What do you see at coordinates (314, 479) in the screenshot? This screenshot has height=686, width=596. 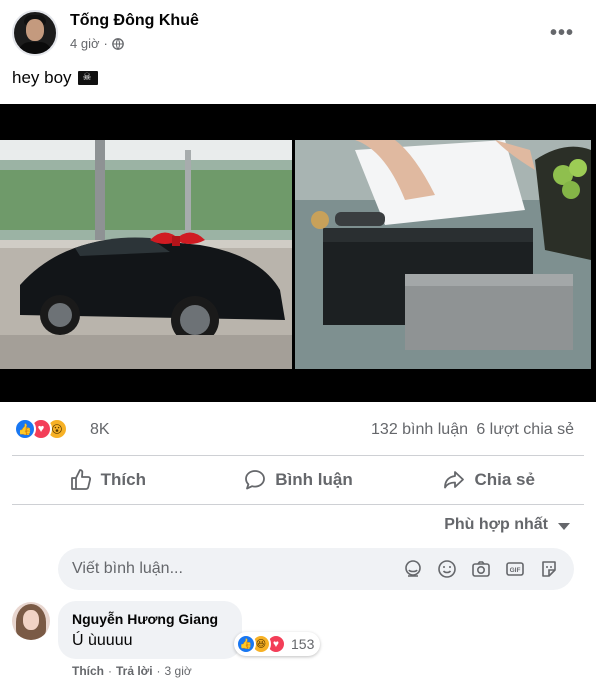 I see `comment-button-label: Bình luận` at bounding box center [314, 479].